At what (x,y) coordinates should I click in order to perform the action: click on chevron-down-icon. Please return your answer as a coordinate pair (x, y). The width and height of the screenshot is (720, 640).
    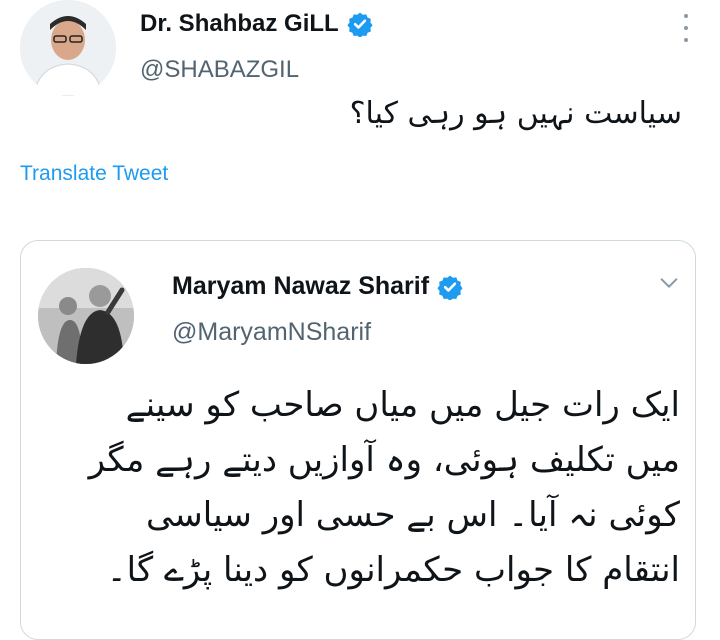
    Looking at the image, I should click on (669, 283).